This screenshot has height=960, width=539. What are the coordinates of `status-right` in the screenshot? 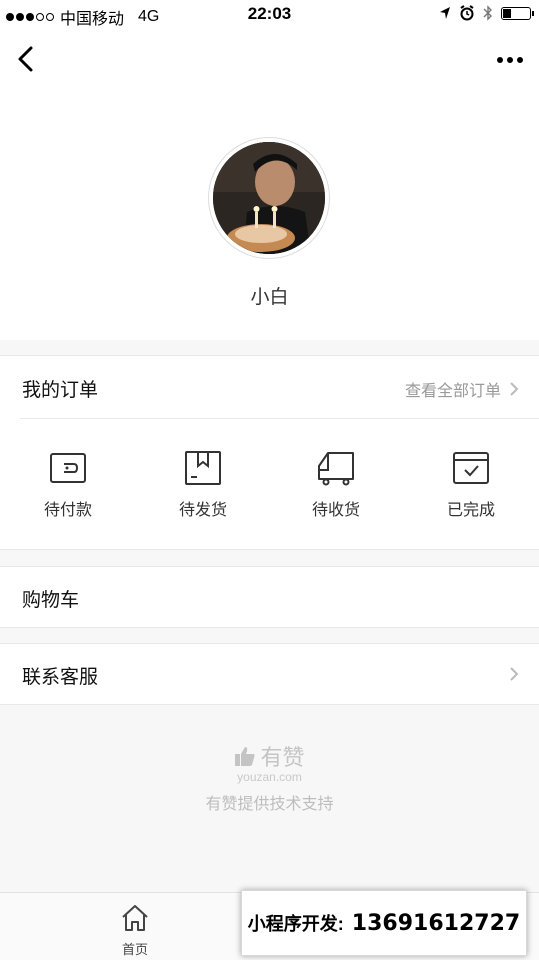 It's located at (486, 13).